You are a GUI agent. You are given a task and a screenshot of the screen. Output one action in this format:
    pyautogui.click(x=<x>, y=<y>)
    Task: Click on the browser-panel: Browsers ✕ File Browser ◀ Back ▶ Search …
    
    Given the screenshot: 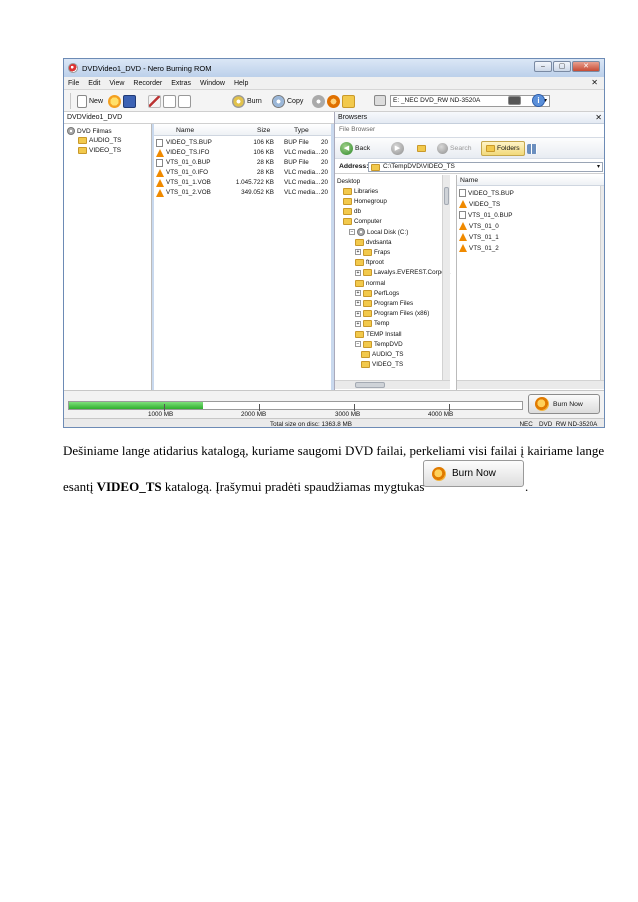 What is the action you would take?
    pyautogui.click(x=469, y=251)
    